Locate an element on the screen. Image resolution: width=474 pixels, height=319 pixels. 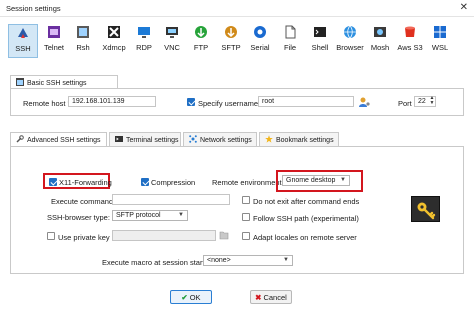
protocol-serial: Serial is located at coordinates (260, 41).